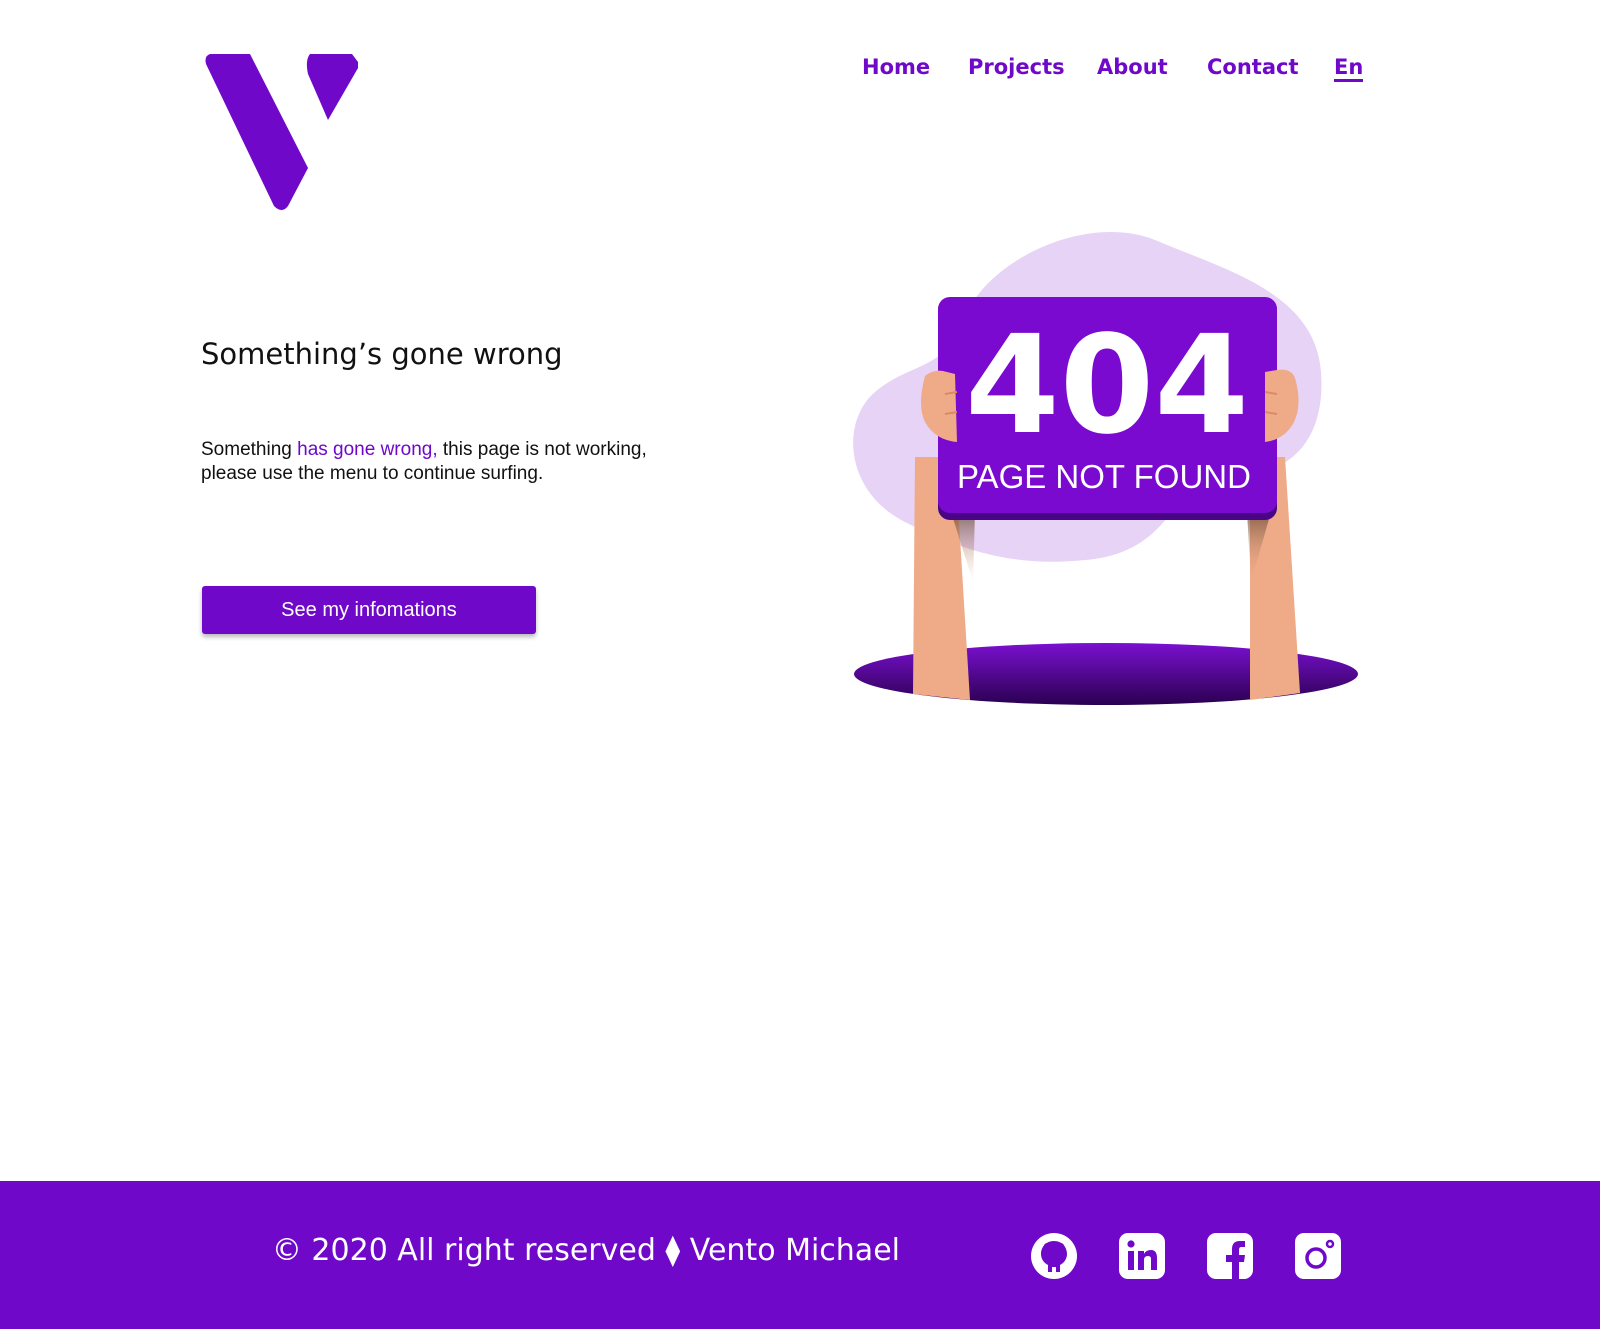 This screenshot has width=1600, height=1329. Describe the element at coordinates (1016, 67) in the screenshot. I see `nav-projects: Projects` at that location.